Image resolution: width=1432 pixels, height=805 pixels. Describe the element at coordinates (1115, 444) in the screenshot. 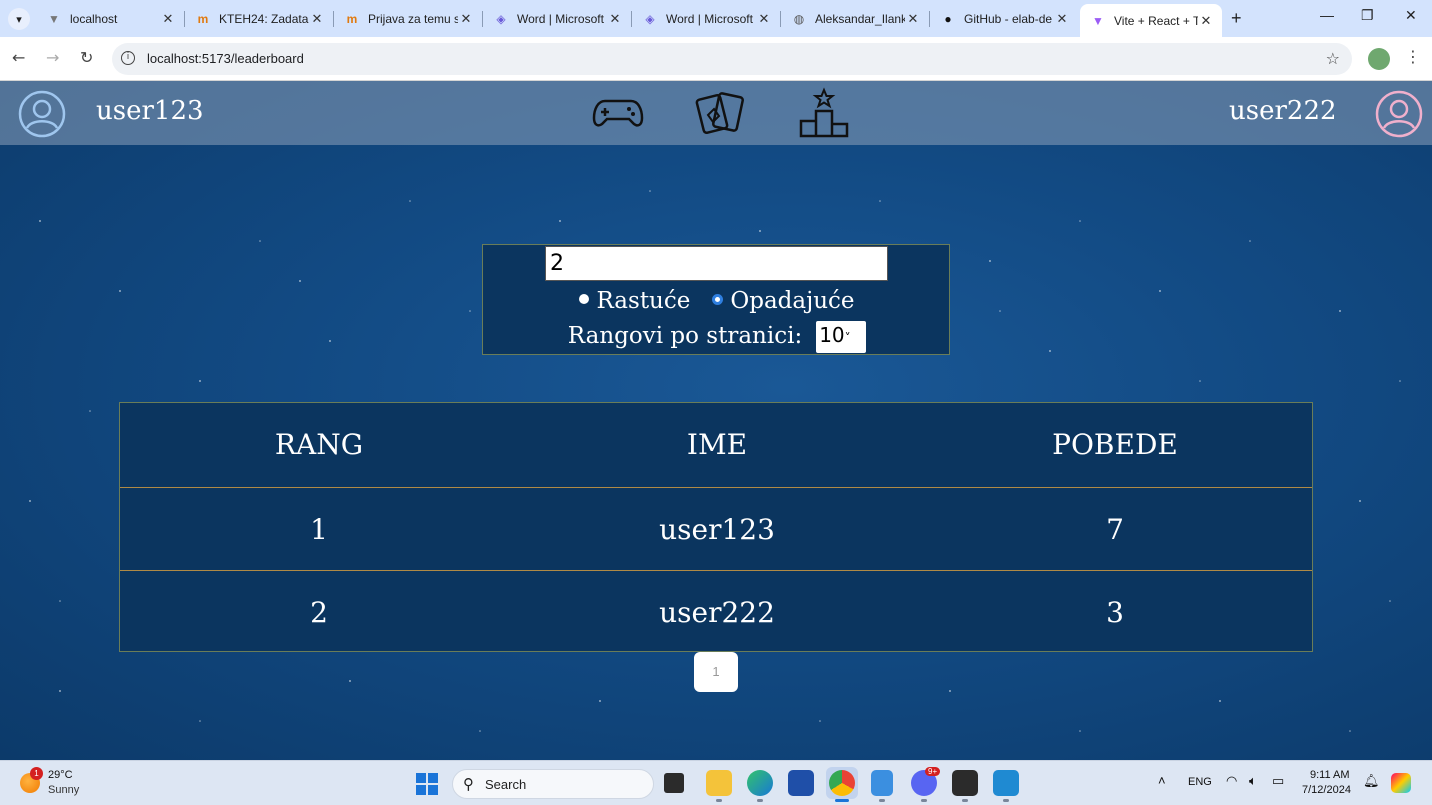

I see `column-header-pobede: POBEDE` at that location.